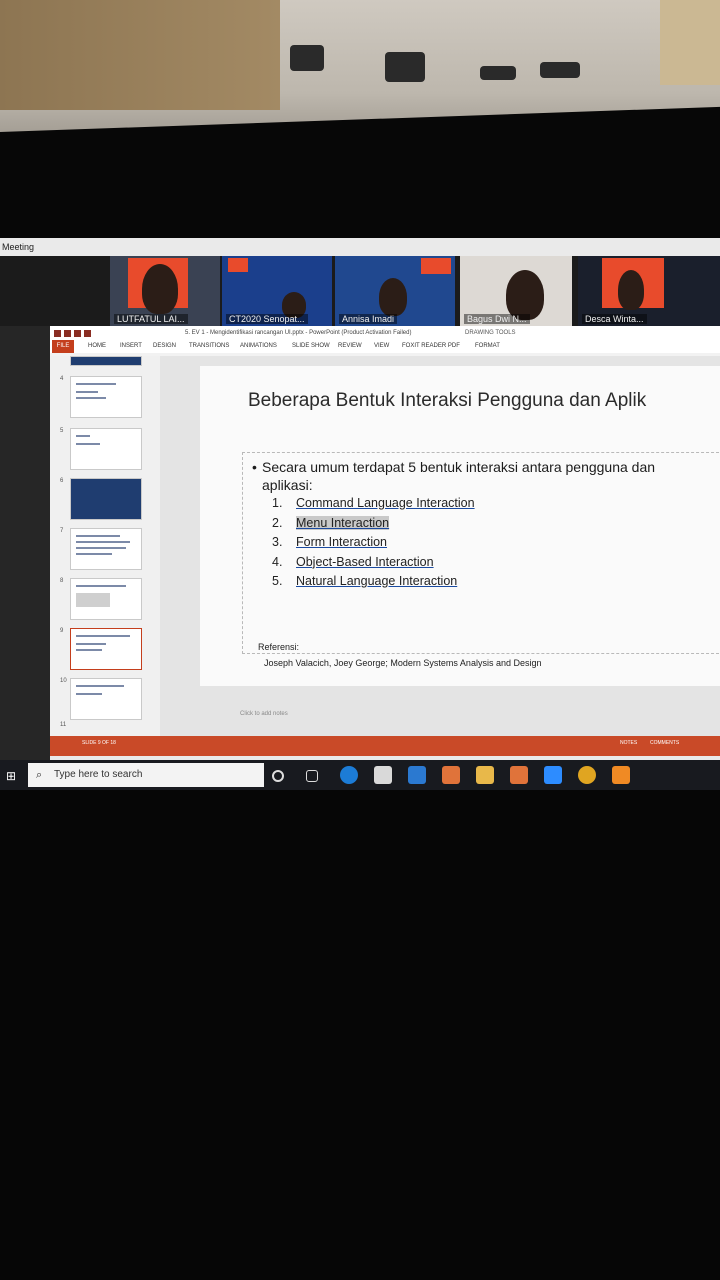 The height and width of the screenshot is (1280, 720). What do you see at coordinates (621, 775) in the screenshot?
I see `sublime-icon` at bounding box center [621, 775].